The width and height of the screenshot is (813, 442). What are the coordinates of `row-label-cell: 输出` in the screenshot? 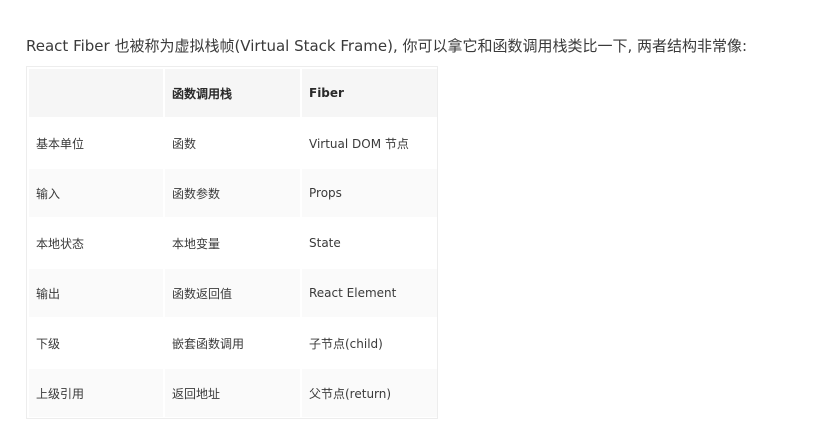 It's located at (96, 293).